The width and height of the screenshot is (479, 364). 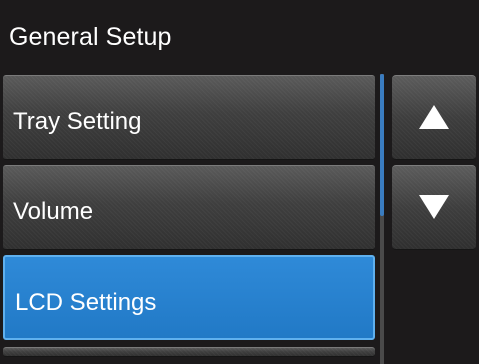 I want to click on scroll-down-button, so click(x=434, y=207).